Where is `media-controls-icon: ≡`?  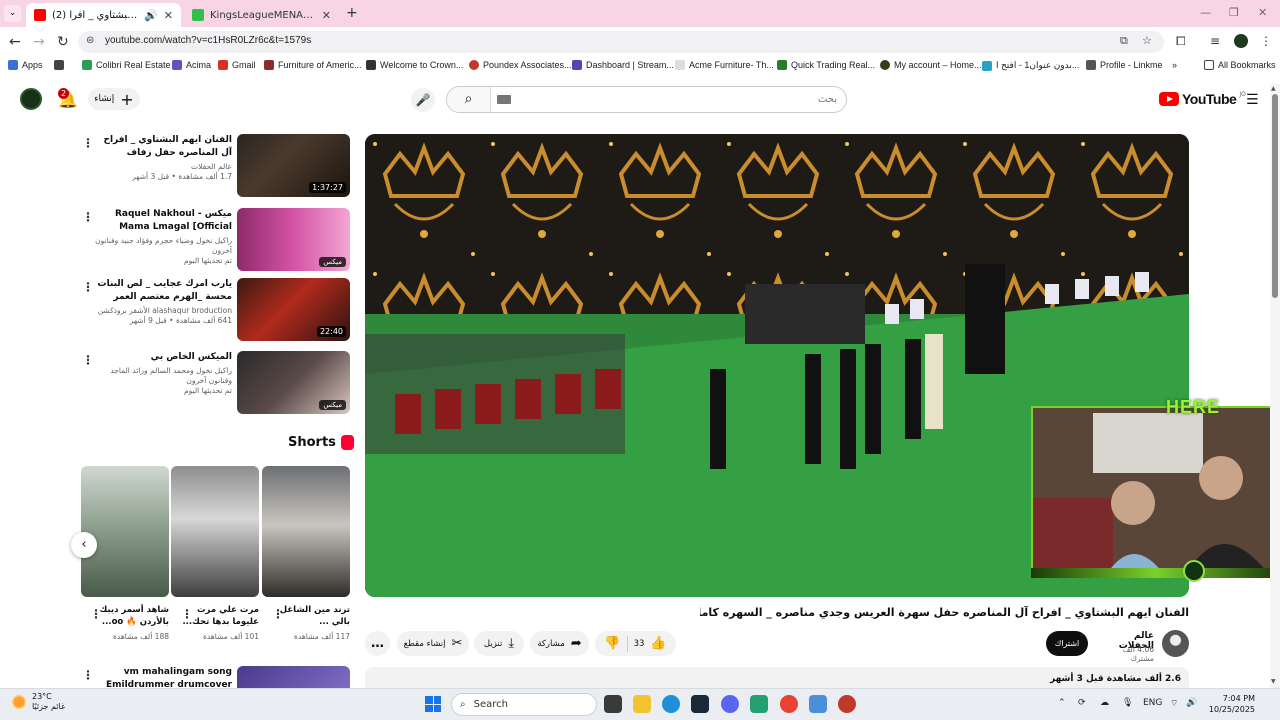 media-controls-icon: ≡ is located at coordinates (1215, 41).